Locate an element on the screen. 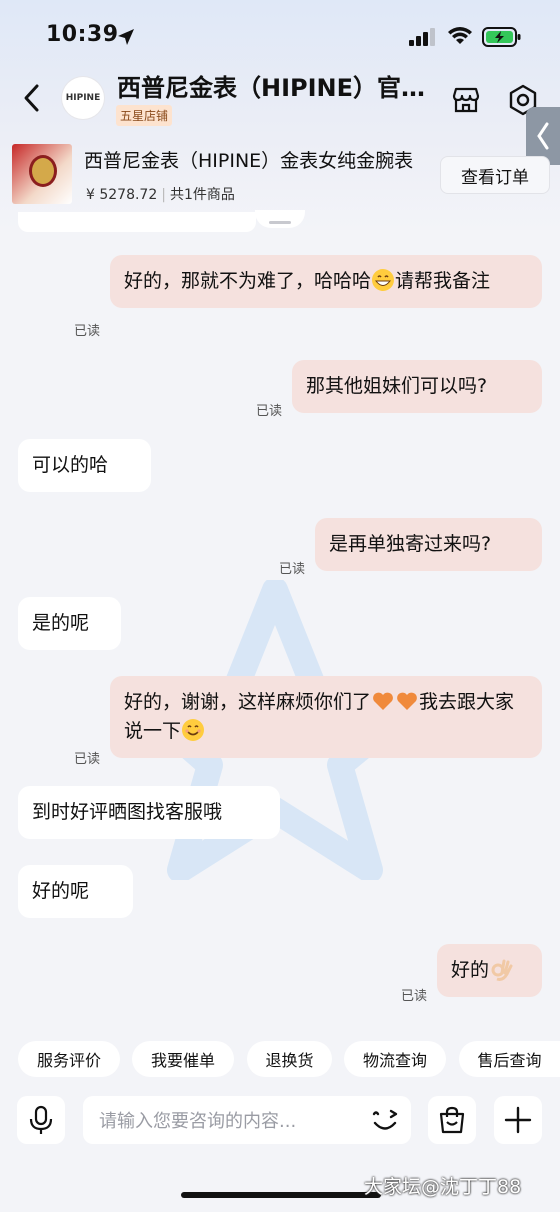 This screenshot has width=560, height=1212. voice-input-button is located at coordinates (41, 1120).